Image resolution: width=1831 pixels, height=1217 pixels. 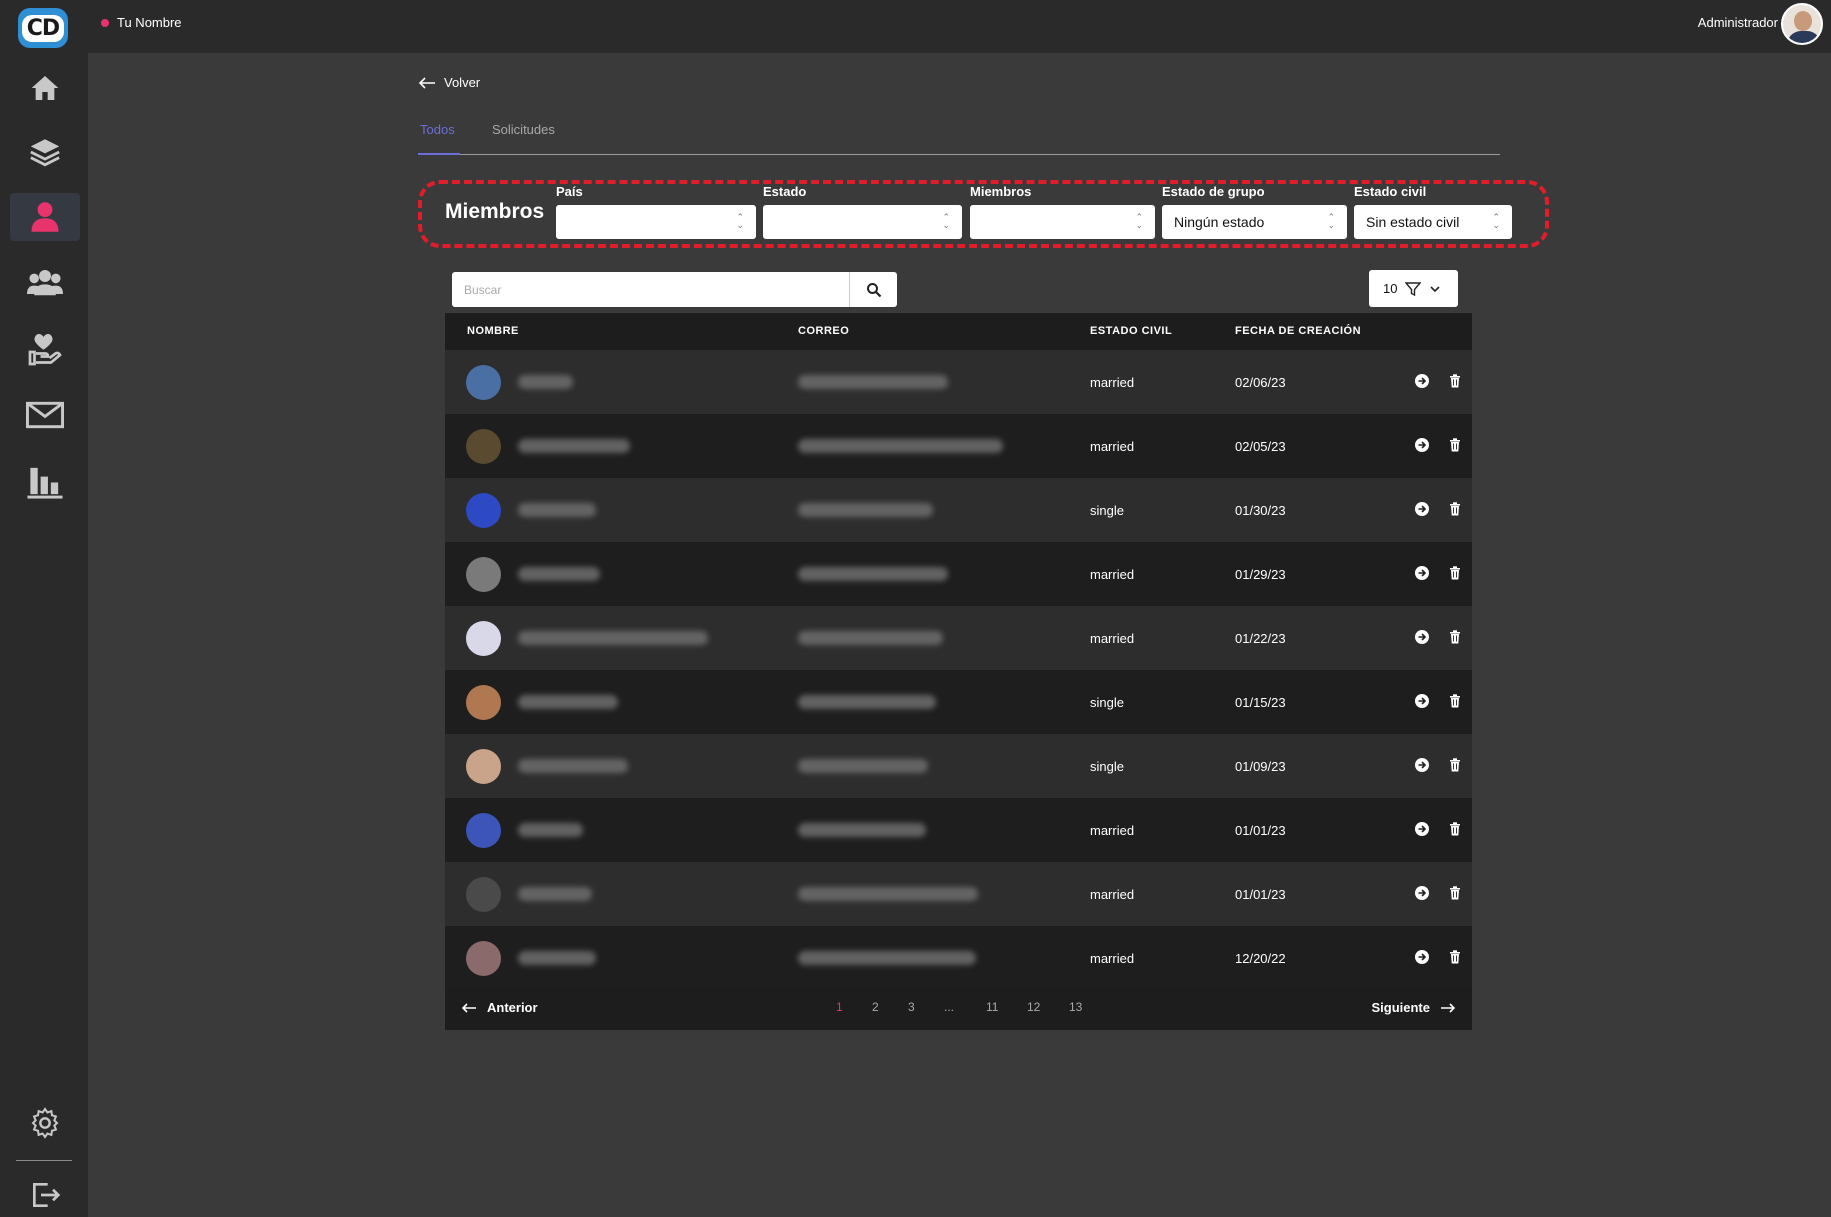 I want to click on search-box, so click(x=674, y=289).